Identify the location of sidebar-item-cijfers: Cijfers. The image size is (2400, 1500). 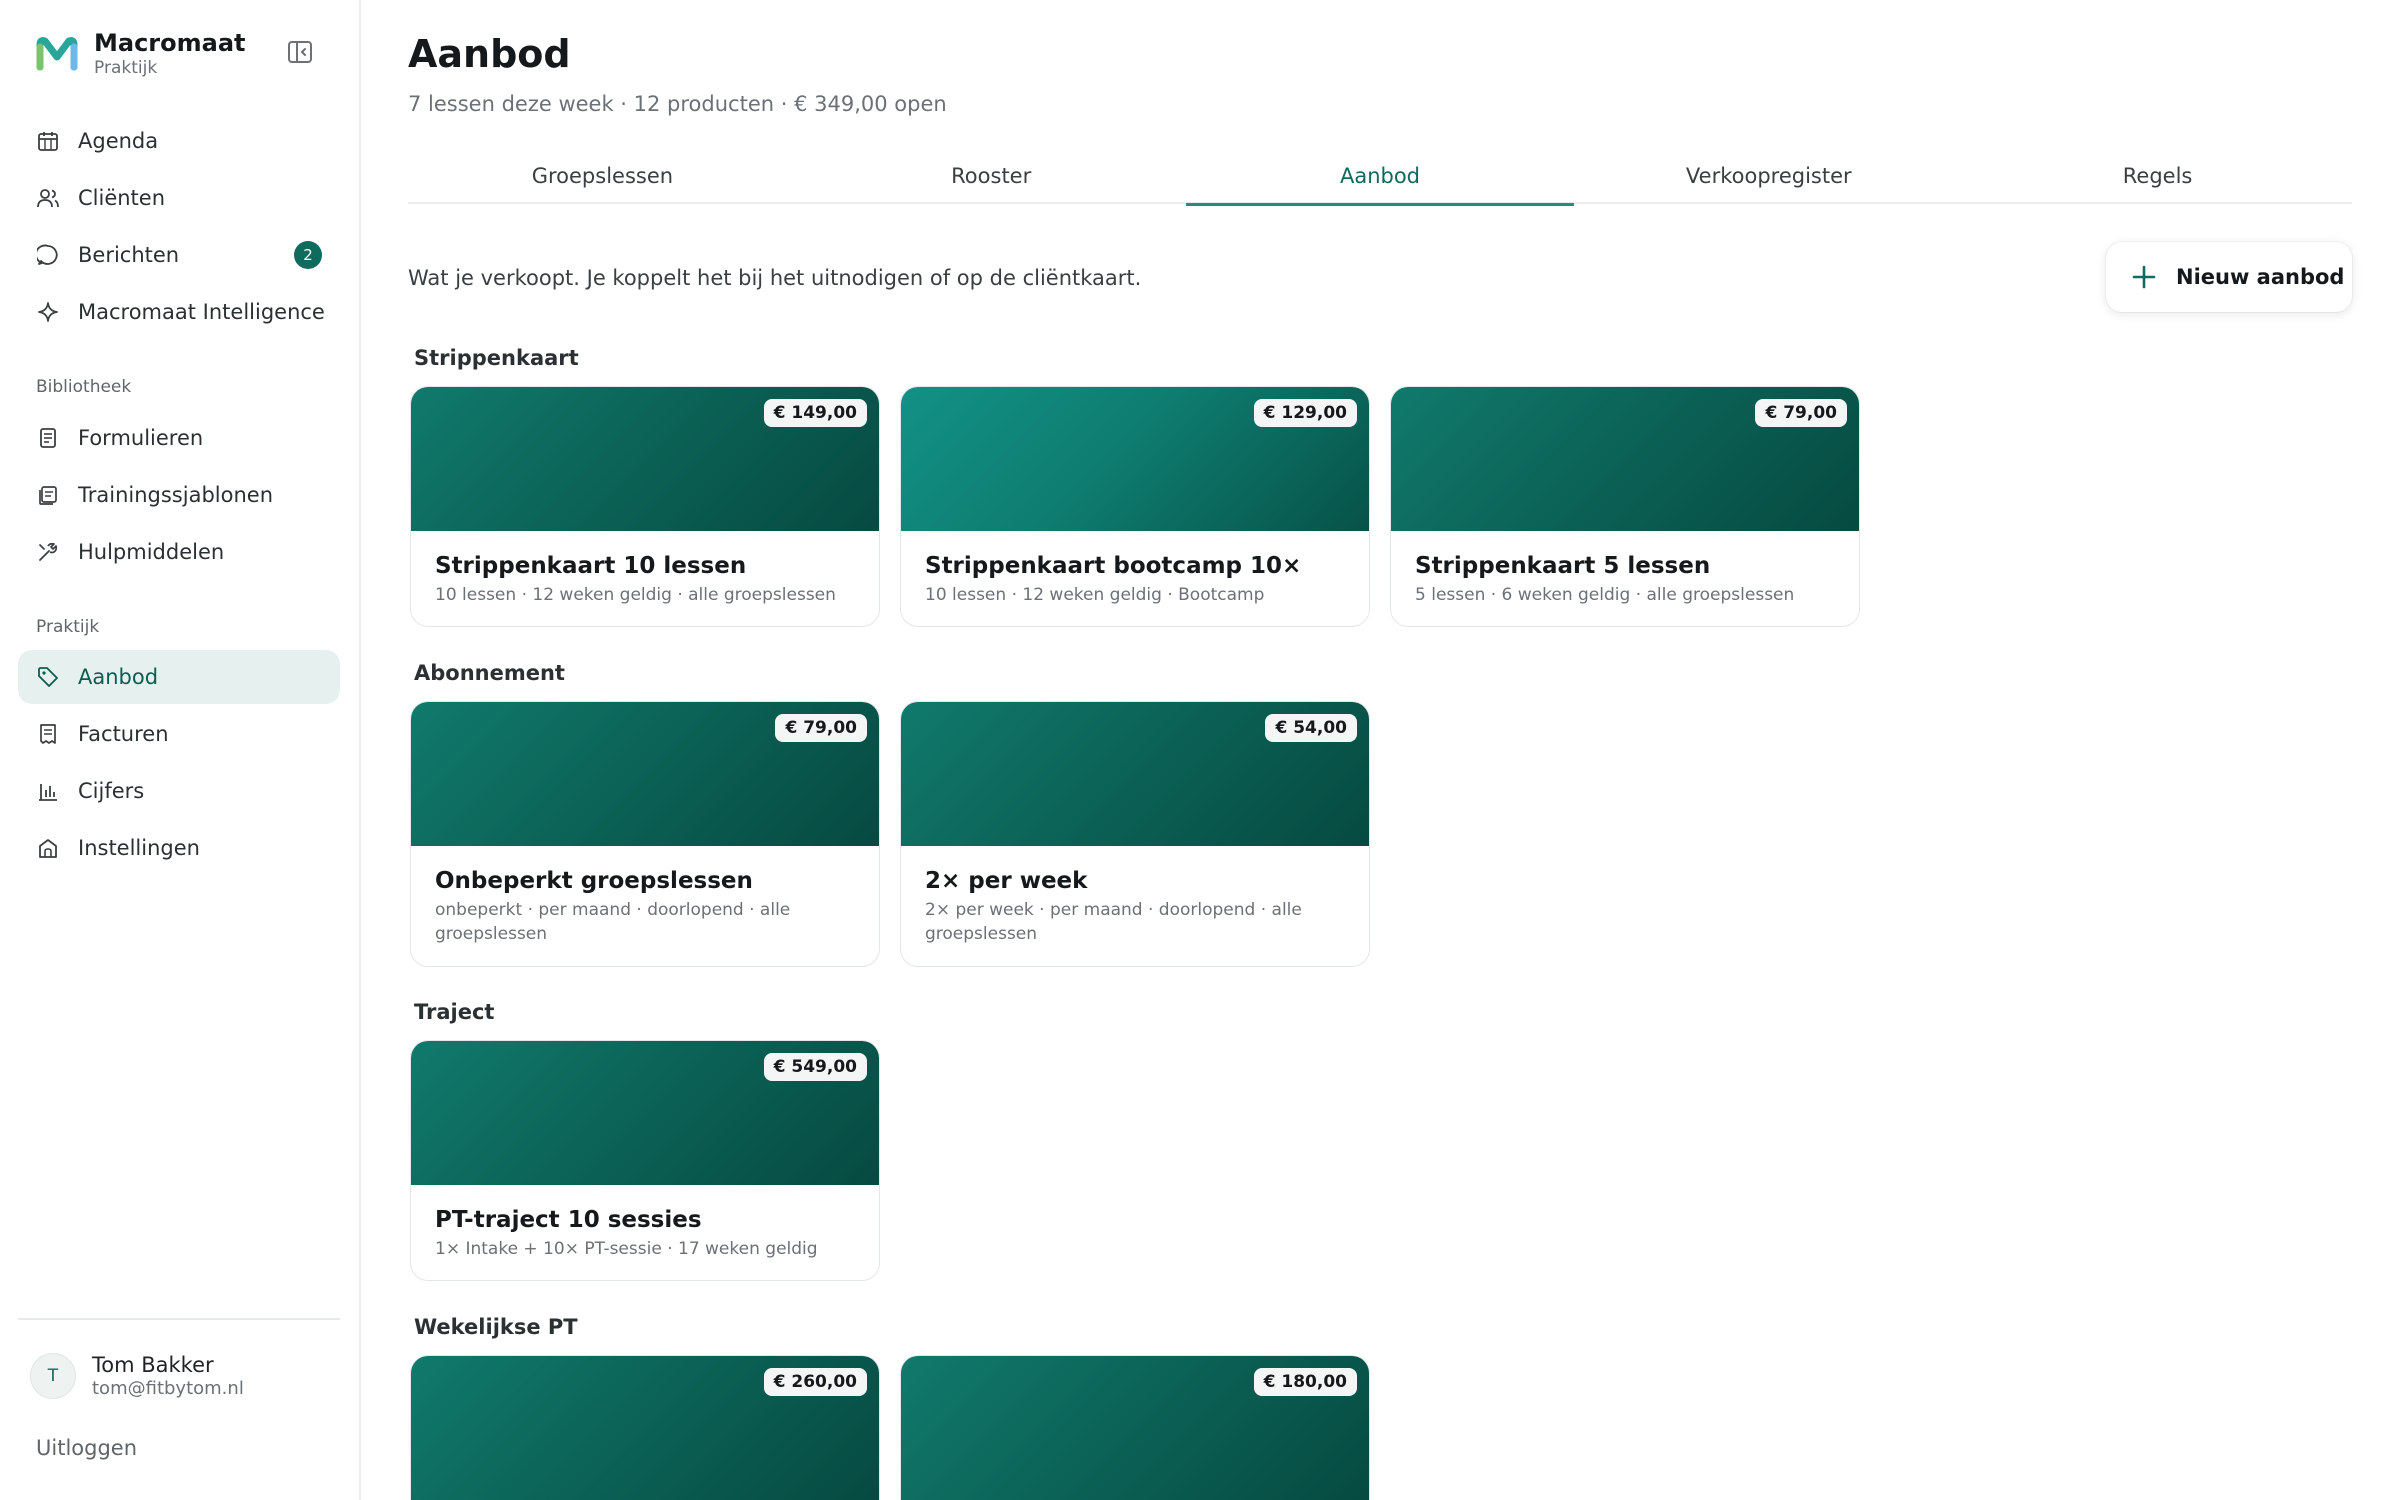
(179, 791).